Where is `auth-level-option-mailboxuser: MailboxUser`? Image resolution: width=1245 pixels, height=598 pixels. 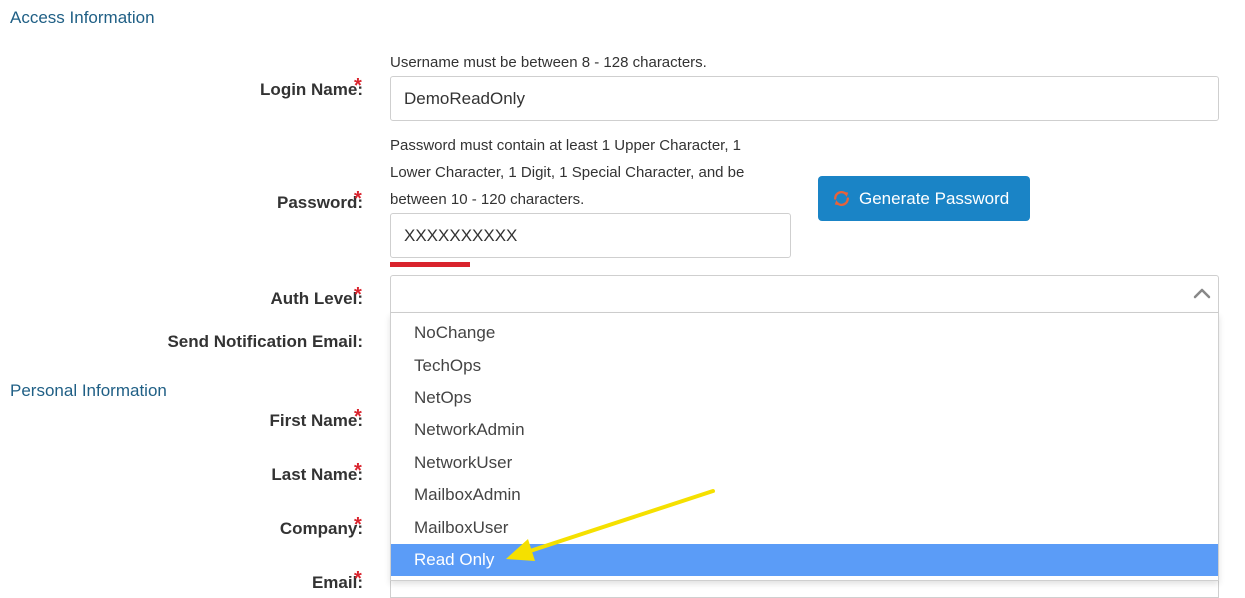
auth-level-option-mailboxuser: MailboxUser is located at coordinates (804, 527).